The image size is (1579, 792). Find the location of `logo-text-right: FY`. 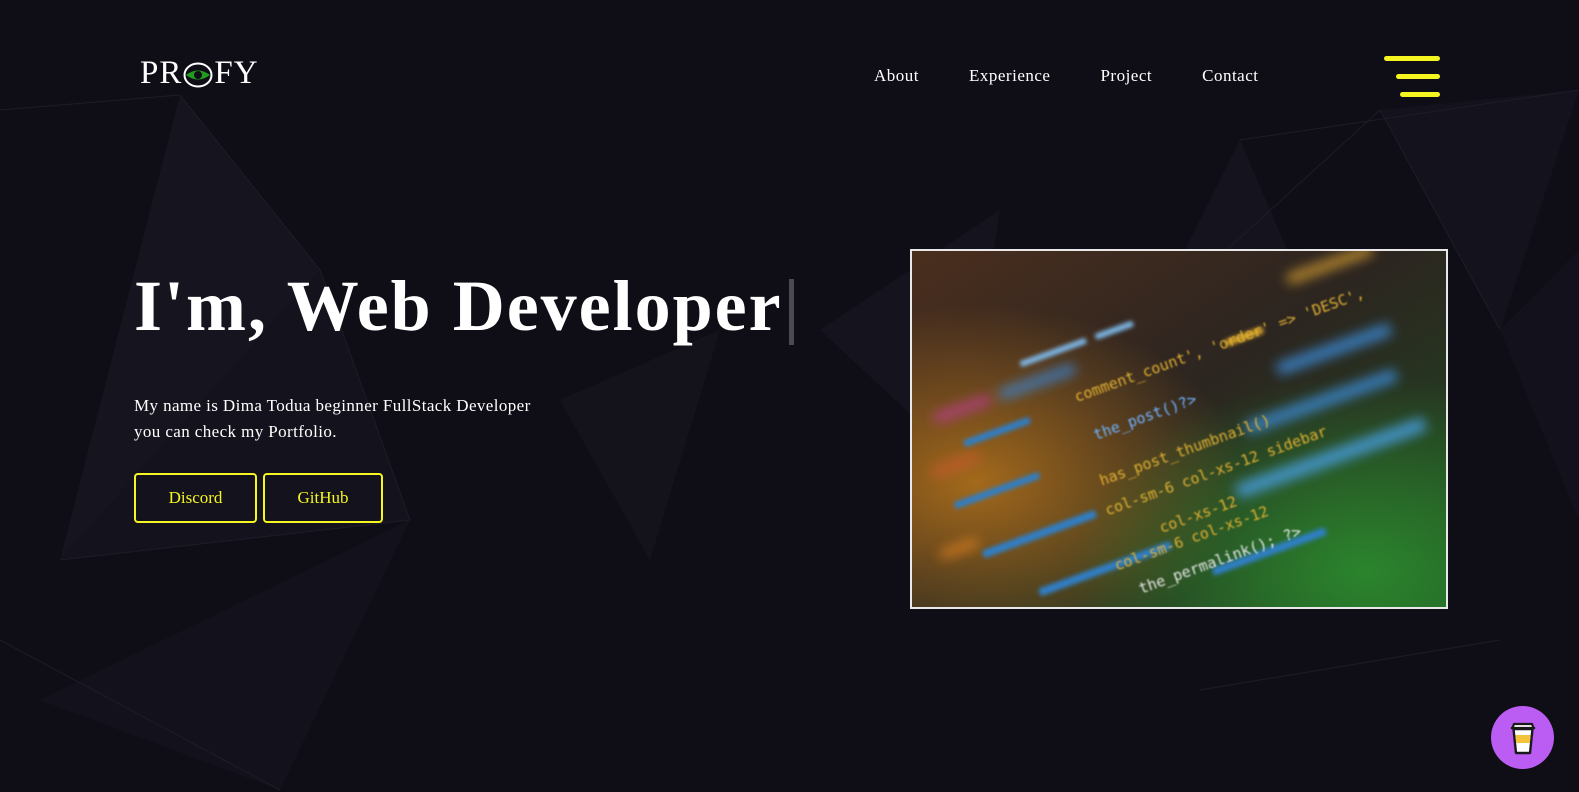

logo-text-right: FY is located at coordinates (236, 73).